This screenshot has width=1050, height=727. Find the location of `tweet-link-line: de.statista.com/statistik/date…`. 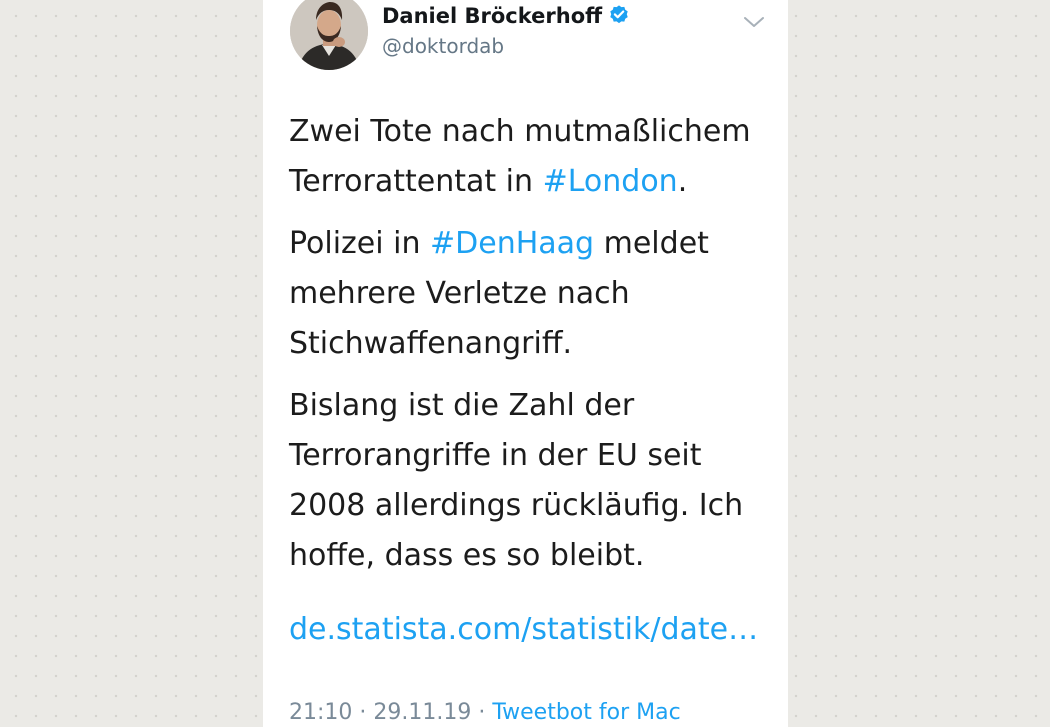

tweet-link-line: de.statista.com/statistik/date… is located at coordinates (529, 630).